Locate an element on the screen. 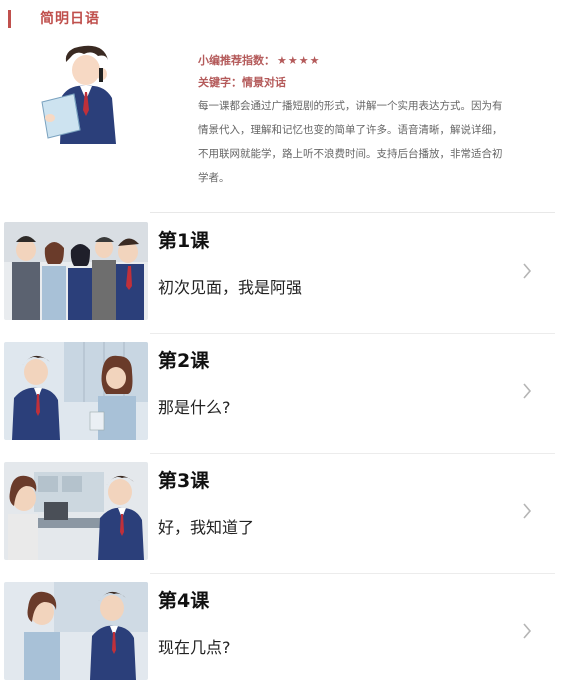 The image size is (588, 680). rating-label: 小编推荐指数： is located at coordinates (236, 60).